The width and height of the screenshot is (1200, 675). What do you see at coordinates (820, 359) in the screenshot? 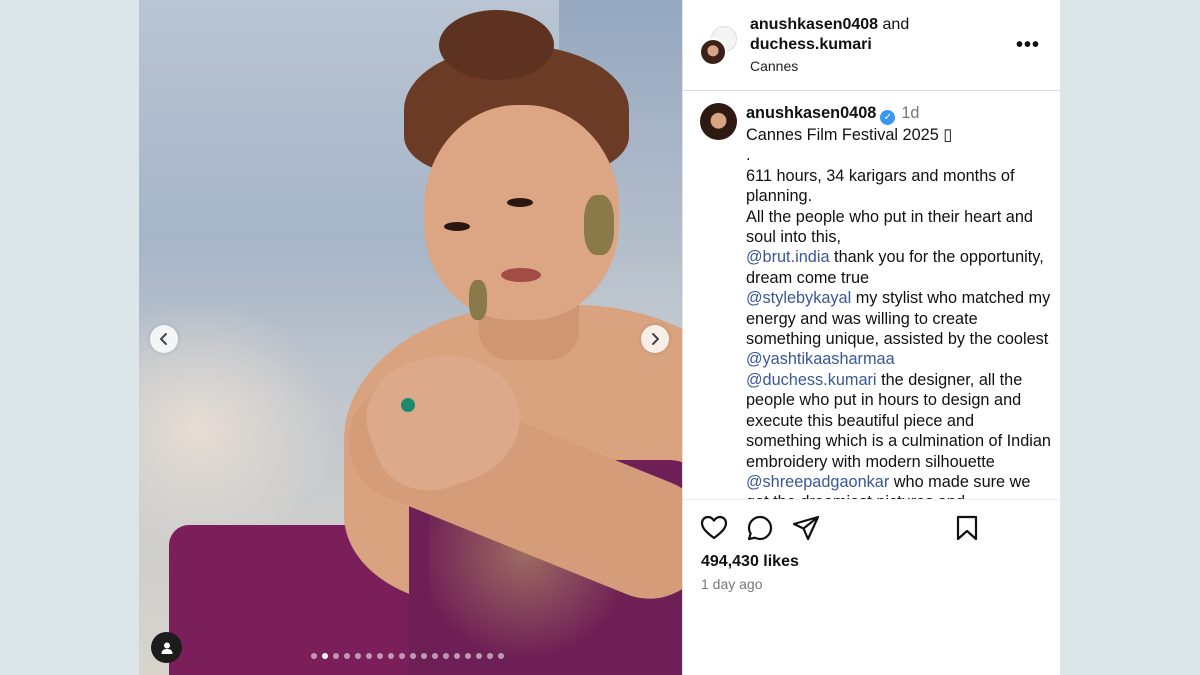
I see `mention-link: @yashtikaasharmaa` at bounding box center [820, 359].